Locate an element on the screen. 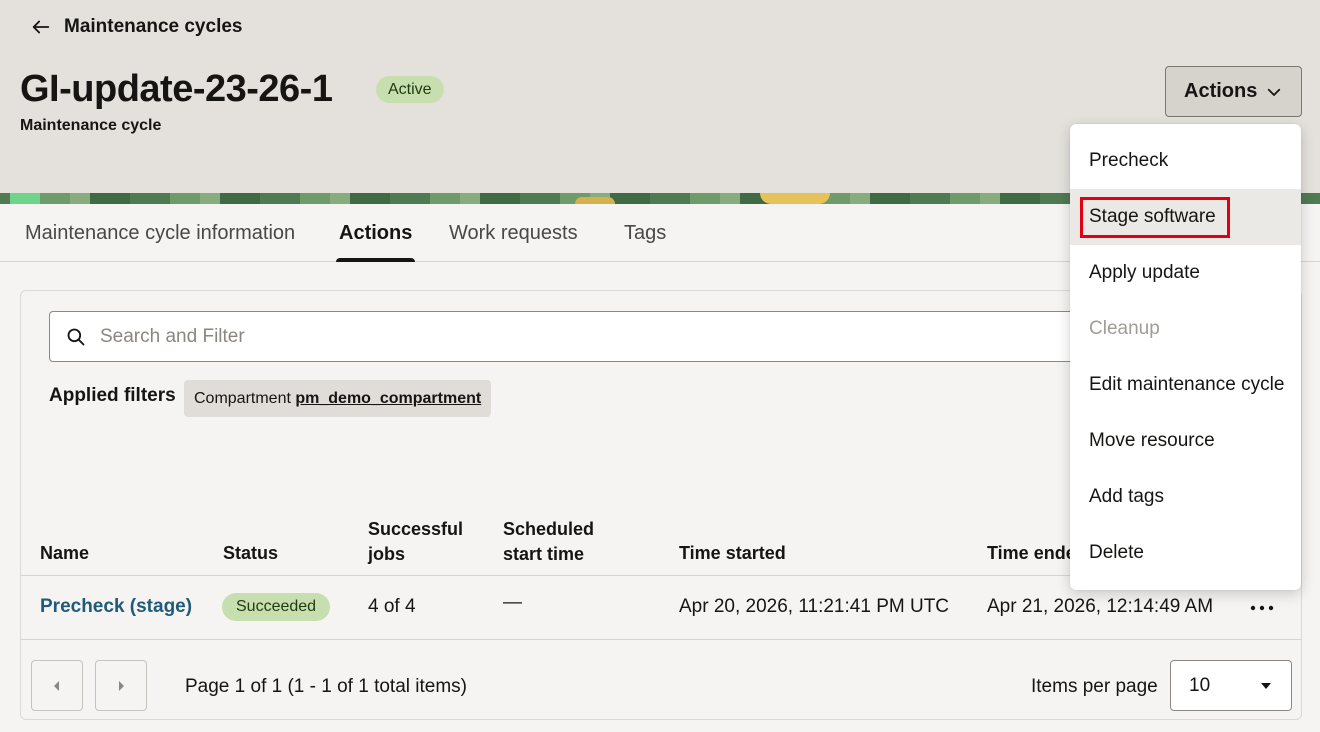  tab-work-requests: Work requests is located at coordinates (513, 233).